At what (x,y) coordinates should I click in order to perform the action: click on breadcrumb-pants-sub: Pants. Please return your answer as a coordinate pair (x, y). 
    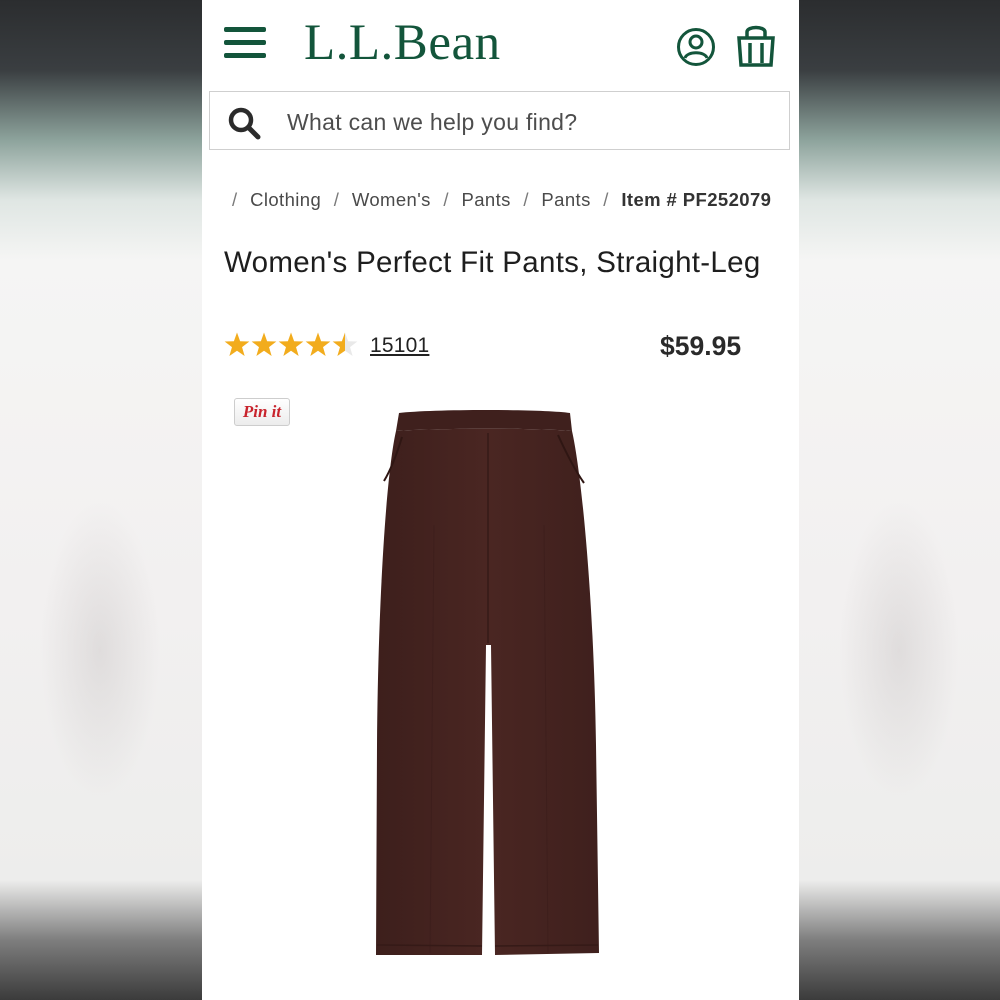
    Looking at the image, I should click on (565, 199).